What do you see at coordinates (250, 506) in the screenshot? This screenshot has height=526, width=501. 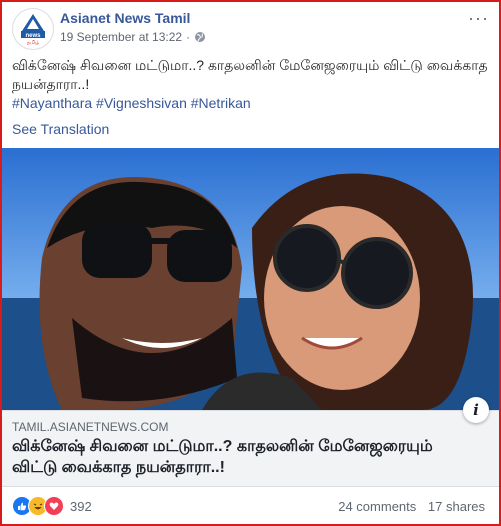 I see `post-footer: 392 24 comments 17 shares` at bounding box center [250, 506].